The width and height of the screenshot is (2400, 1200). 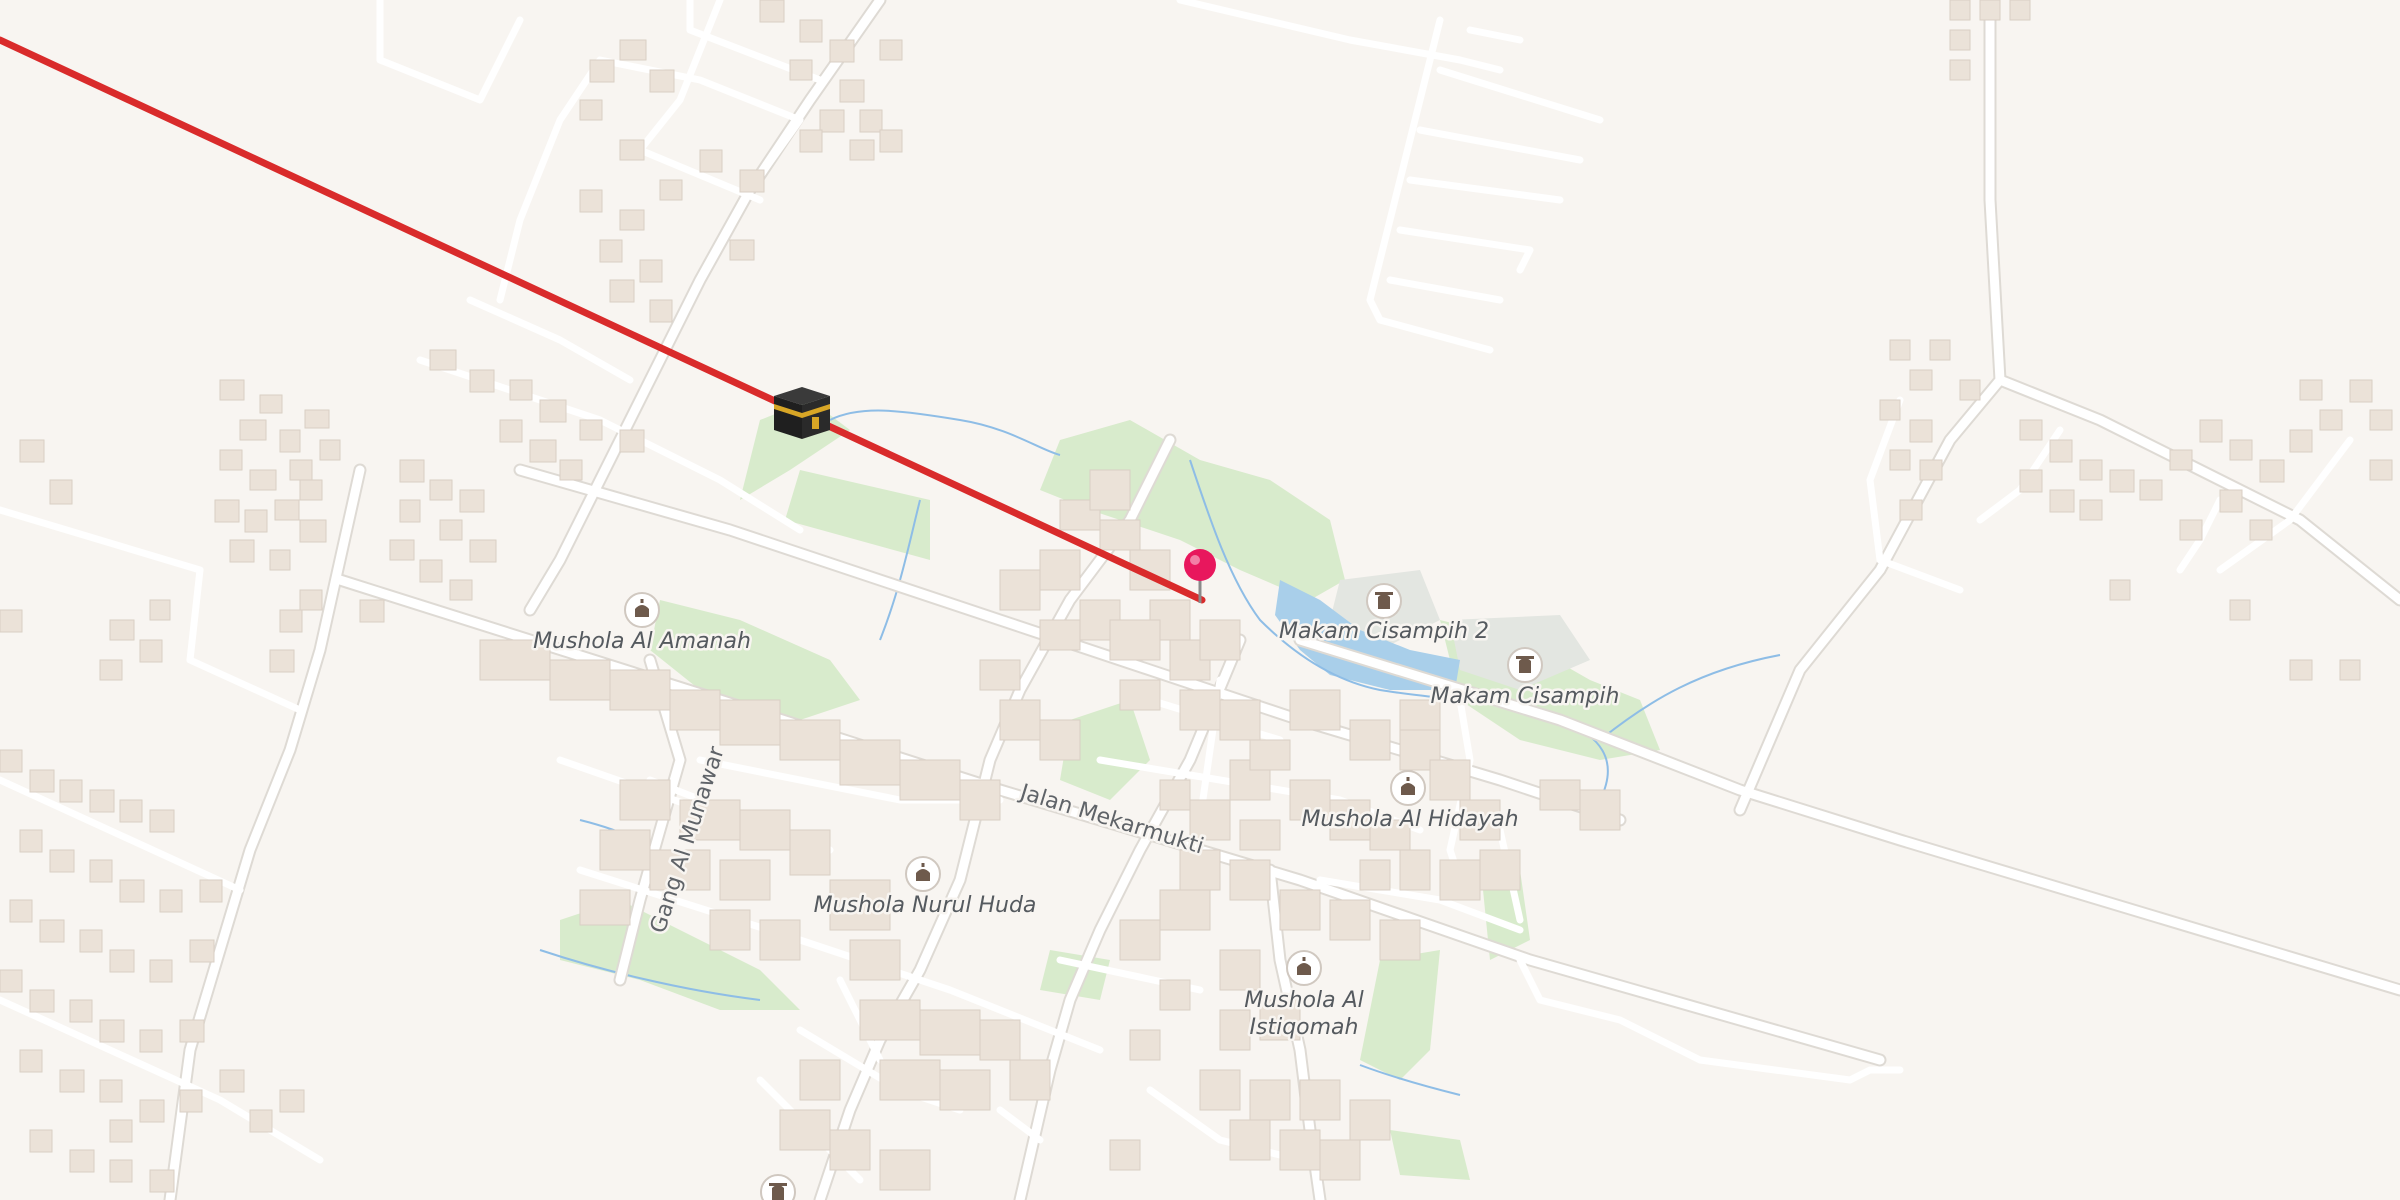 I want to click on poi-label-line1: Mushola Al, so click(x=1304, y=1000).